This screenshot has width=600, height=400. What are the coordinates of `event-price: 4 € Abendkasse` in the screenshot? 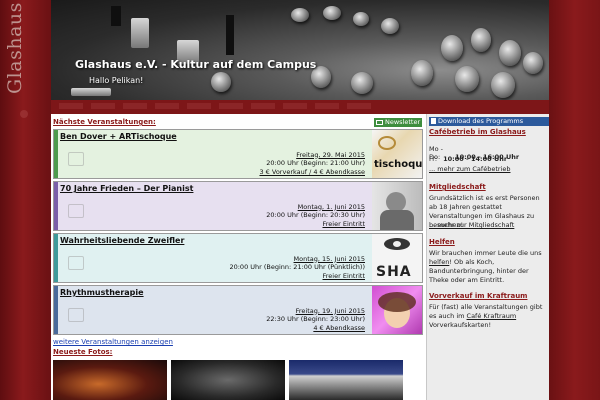 It's located at (339, 327).